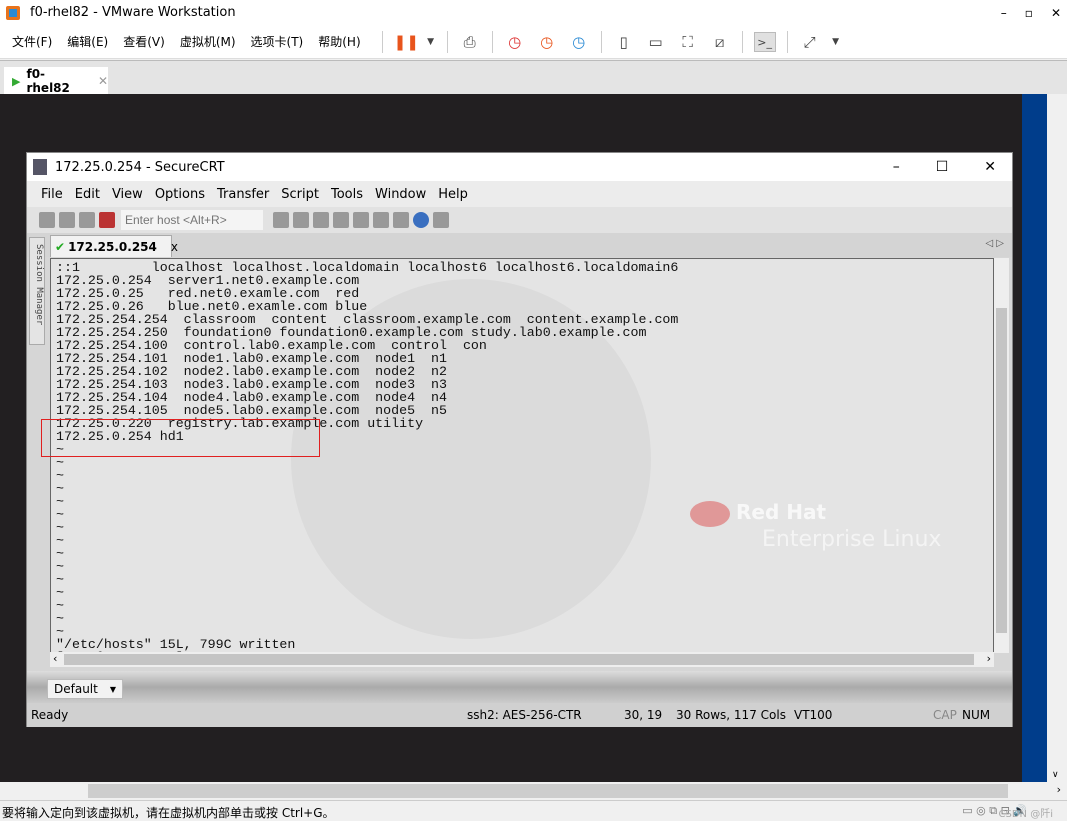  What do you see at coordinates (519, 167) in the screenshot?
I see `securecrt-title-bar: 172.25.0.254 - SecureCRT – ☐ ✕` at bounding box center [519, 167].